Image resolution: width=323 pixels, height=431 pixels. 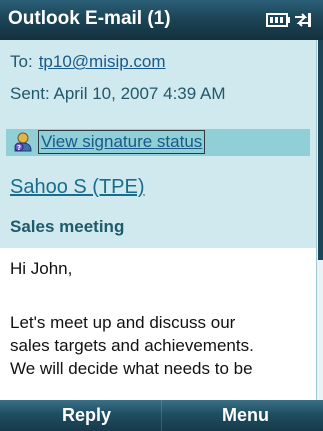 What do you see at coordinates (132, 345) in the screenshot?
I see `body-line: sales targets and achievements.` at bounding box center [132, 345].